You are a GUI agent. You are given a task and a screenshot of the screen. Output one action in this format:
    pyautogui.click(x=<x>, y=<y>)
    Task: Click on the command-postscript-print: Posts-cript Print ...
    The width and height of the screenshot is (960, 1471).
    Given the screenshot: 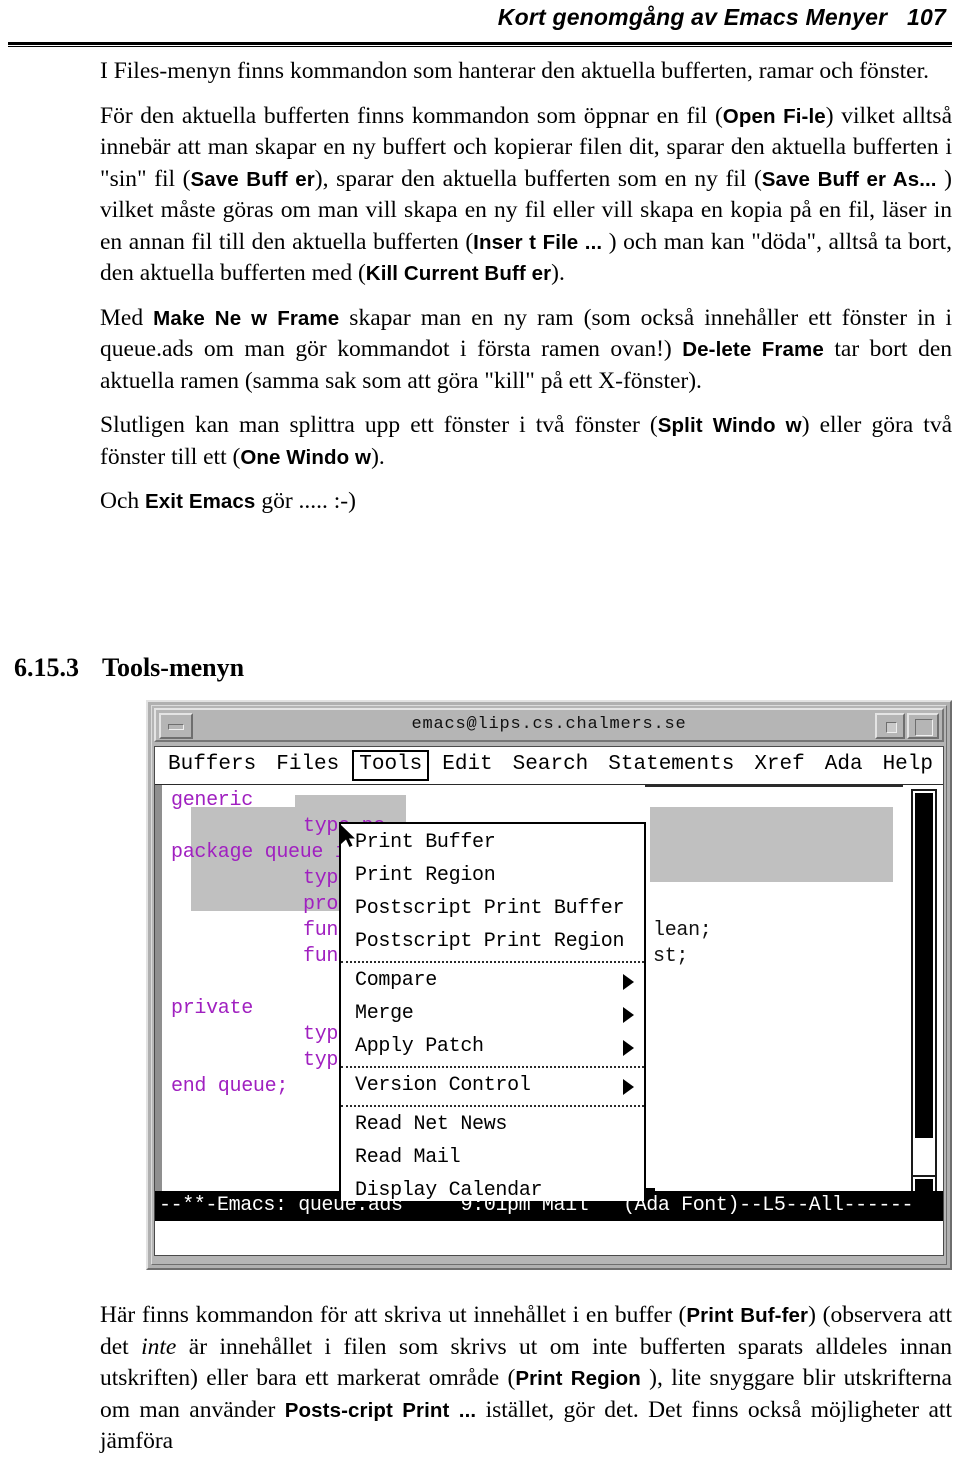 What is the action you would take?
    pyautogui.click(x=380, y=1410)
    